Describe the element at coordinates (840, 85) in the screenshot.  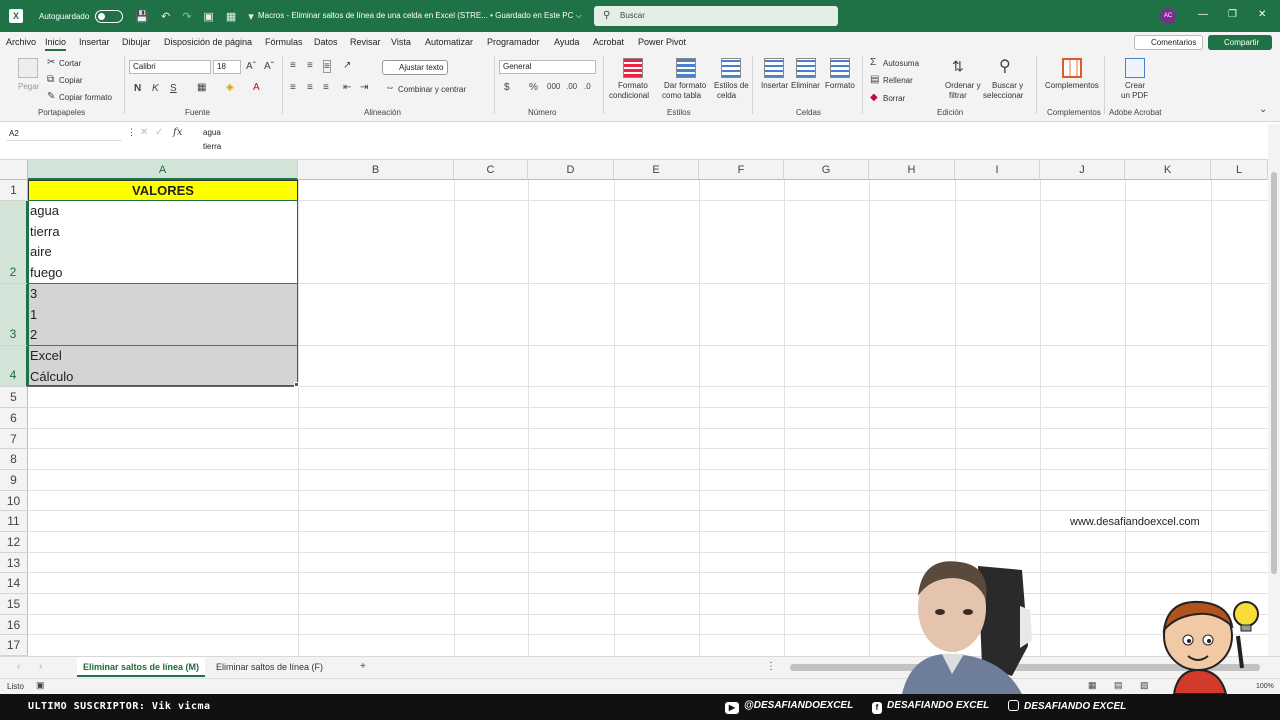
I see `format-cells-button: Formato` at that location.